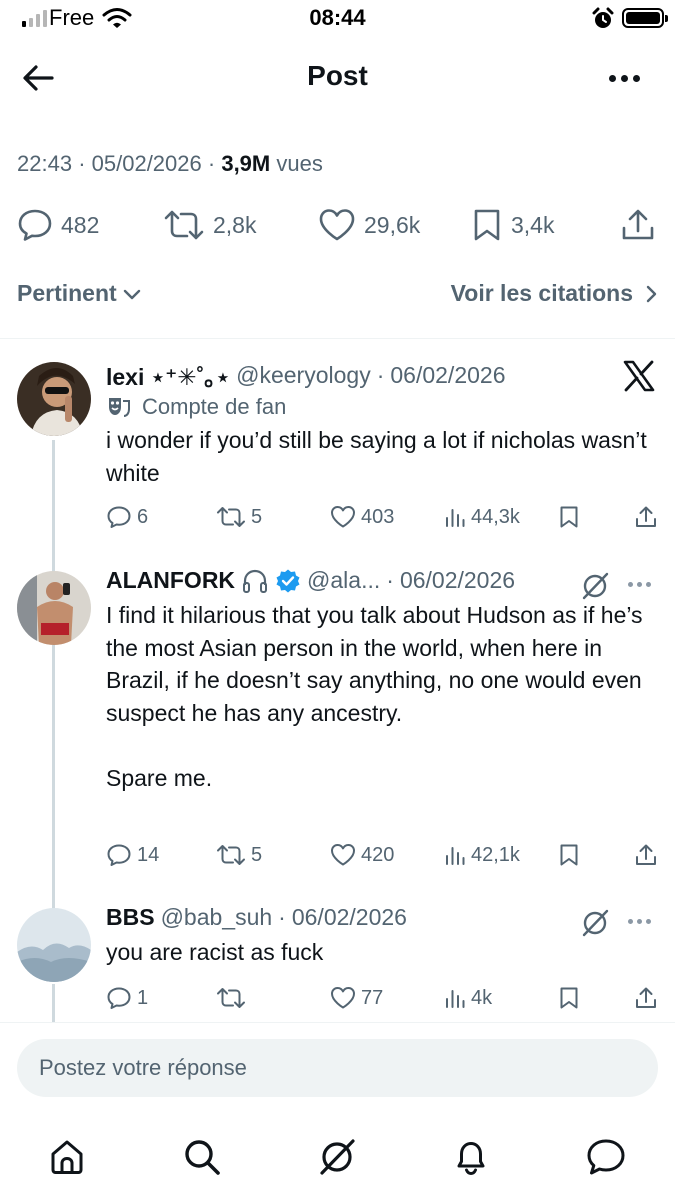 Image resolution: width=675 pixels, height=1200 pixels. I want to click on verified-badge-icon, so click(288, 580).